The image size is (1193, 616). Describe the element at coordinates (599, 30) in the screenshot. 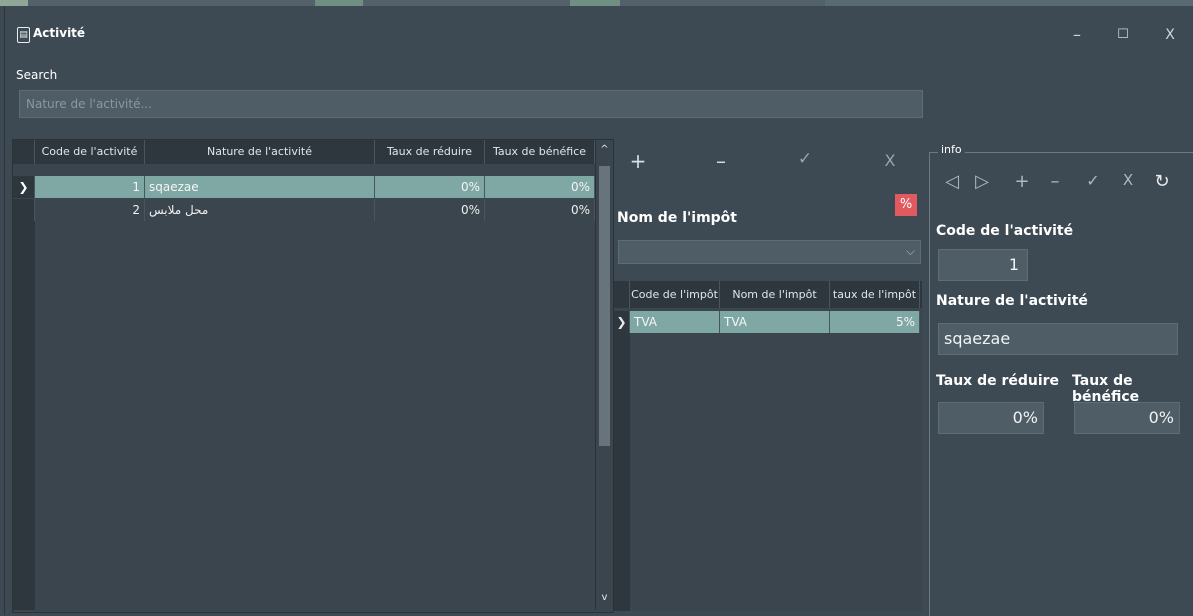

I see `title-bar: ▤ Activité – ☐ X` at that location.